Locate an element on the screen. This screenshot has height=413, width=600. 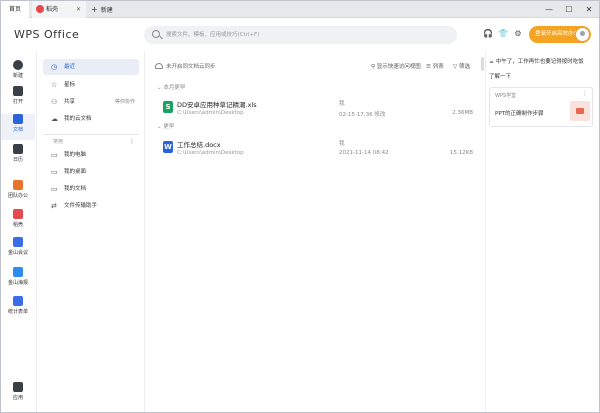
close-button: ✕ is located at coordinates (589, 9).